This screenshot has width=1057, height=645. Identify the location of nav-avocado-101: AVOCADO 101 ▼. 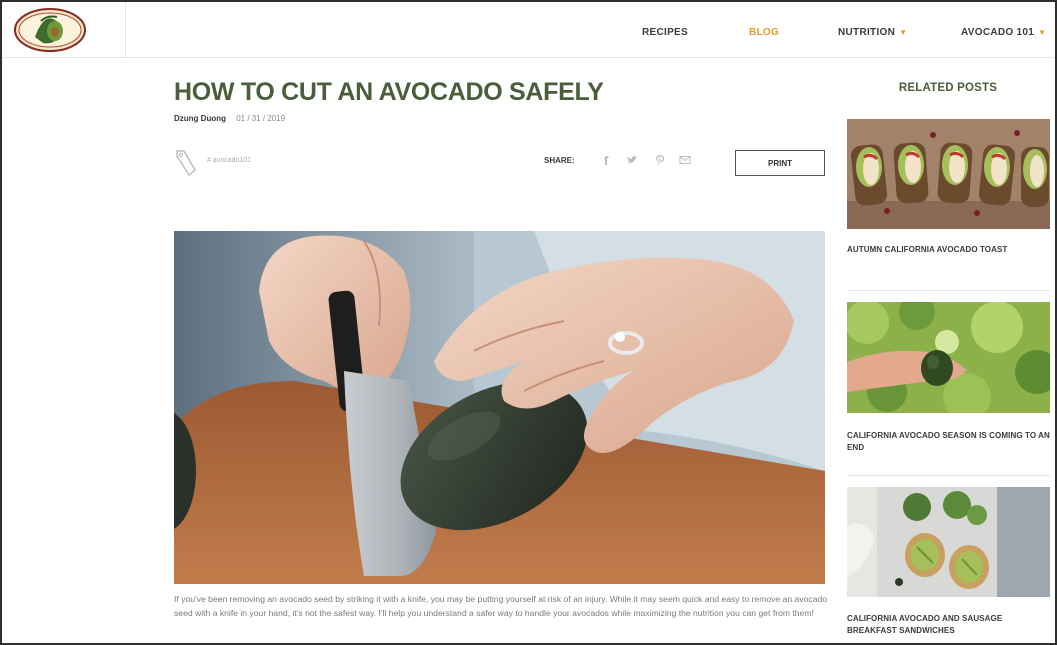
(1003, 32).